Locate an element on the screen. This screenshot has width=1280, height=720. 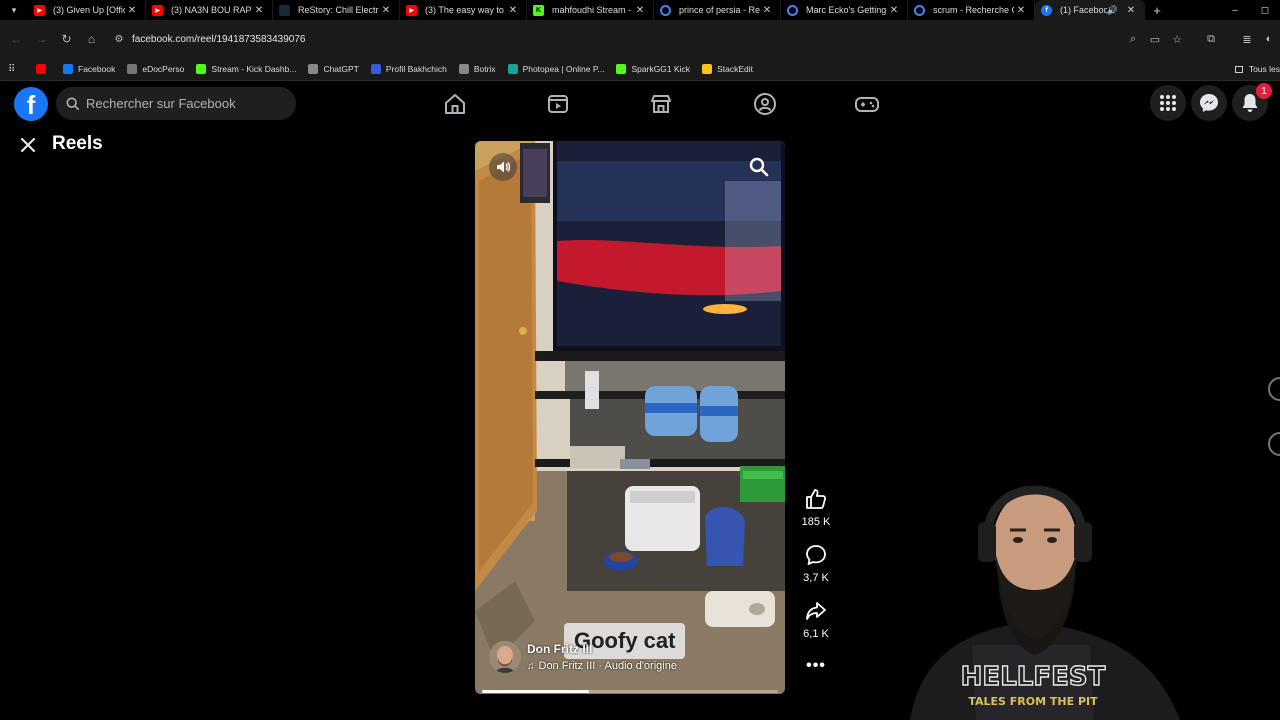
comment-icon is located at coordinates (816, 555).